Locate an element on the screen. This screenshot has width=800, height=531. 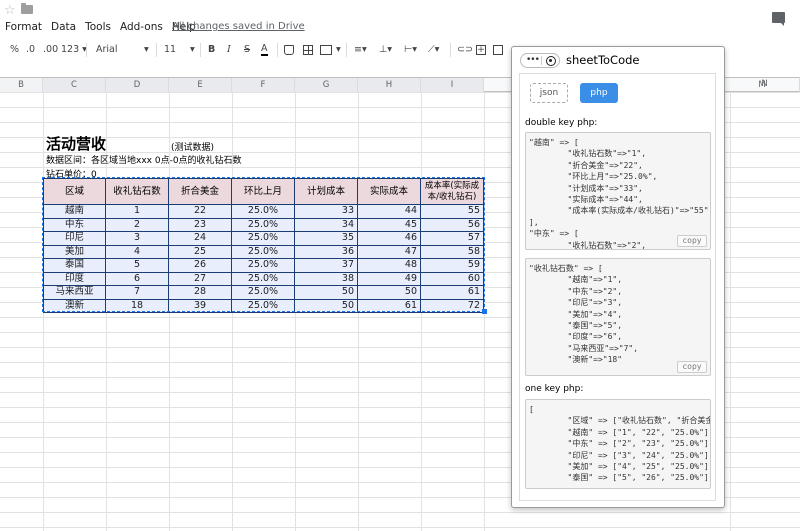
menu-addons: Add-ons is located at coordinates (141, 27).